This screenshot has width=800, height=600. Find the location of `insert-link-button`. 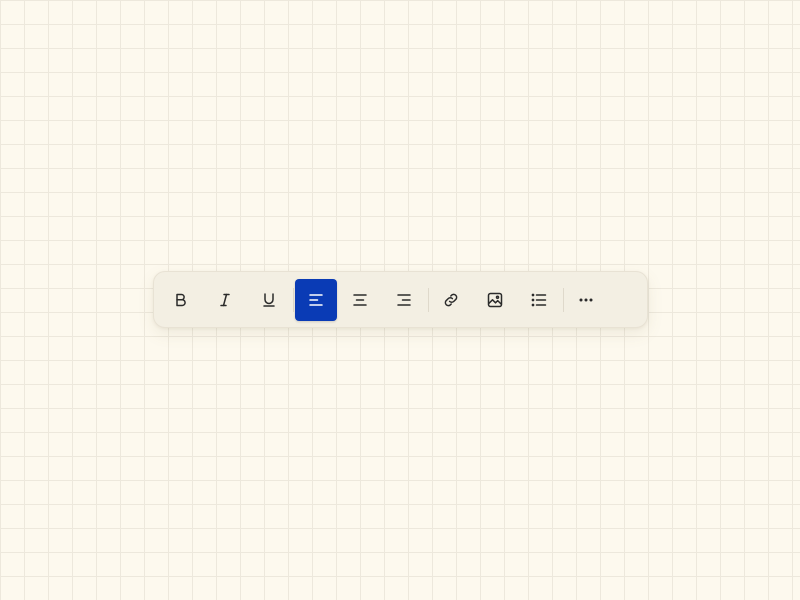

insert-link-button is located at coordinates (451, 300).